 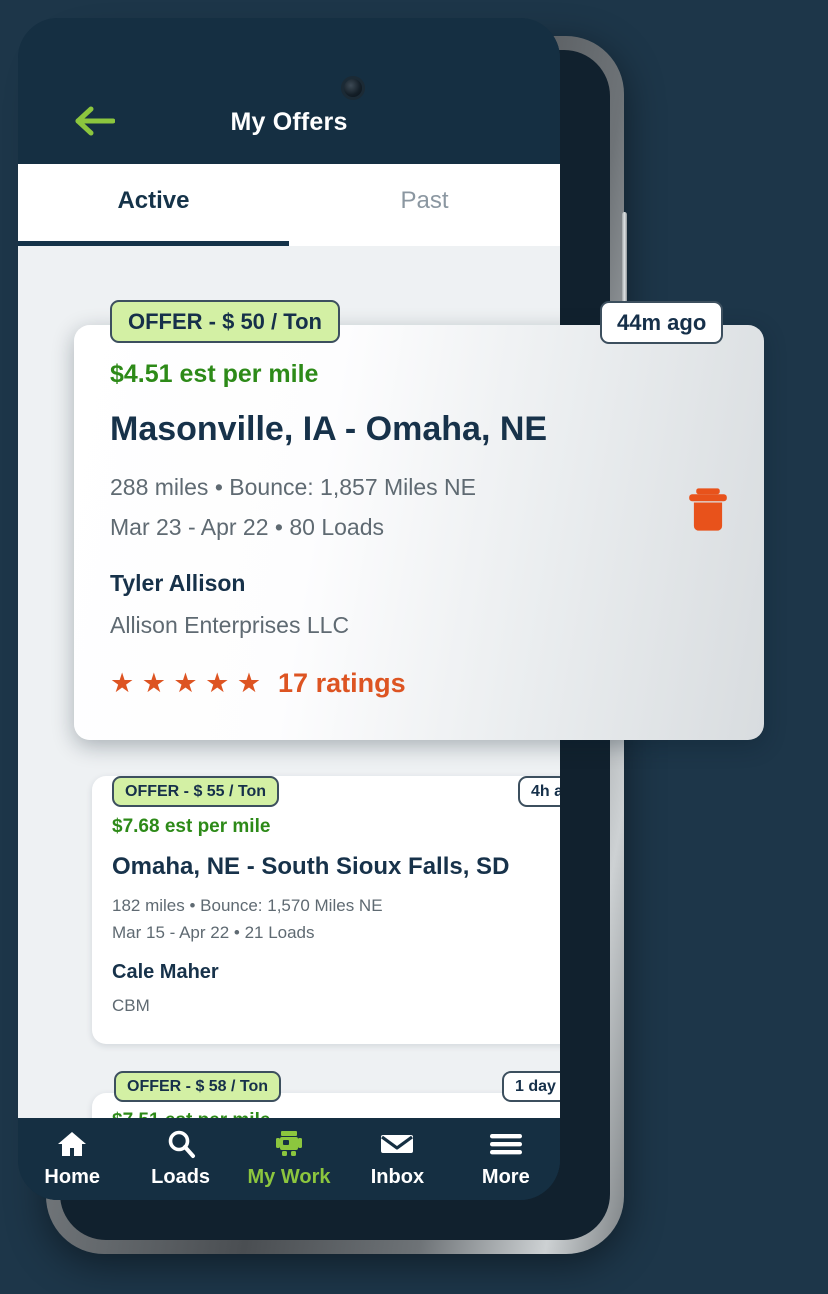 I want to click on offer-route: Masonville, IA - Omaha, NE, so click(x=329, y=429).